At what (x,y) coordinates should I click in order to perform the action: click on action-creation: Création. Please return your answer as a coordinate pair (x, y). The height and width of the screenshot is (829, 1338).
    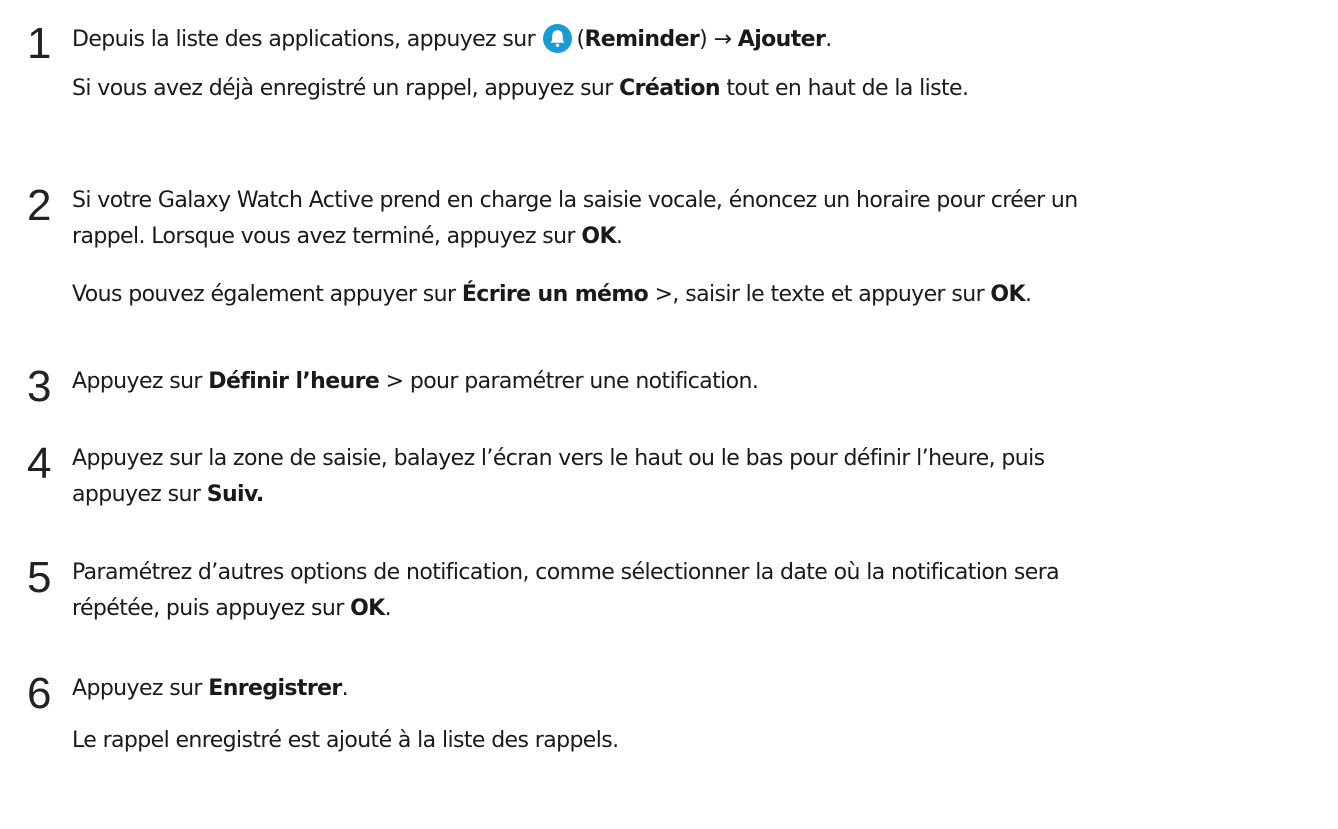
    Looking at the image, I should click on (669, 88).